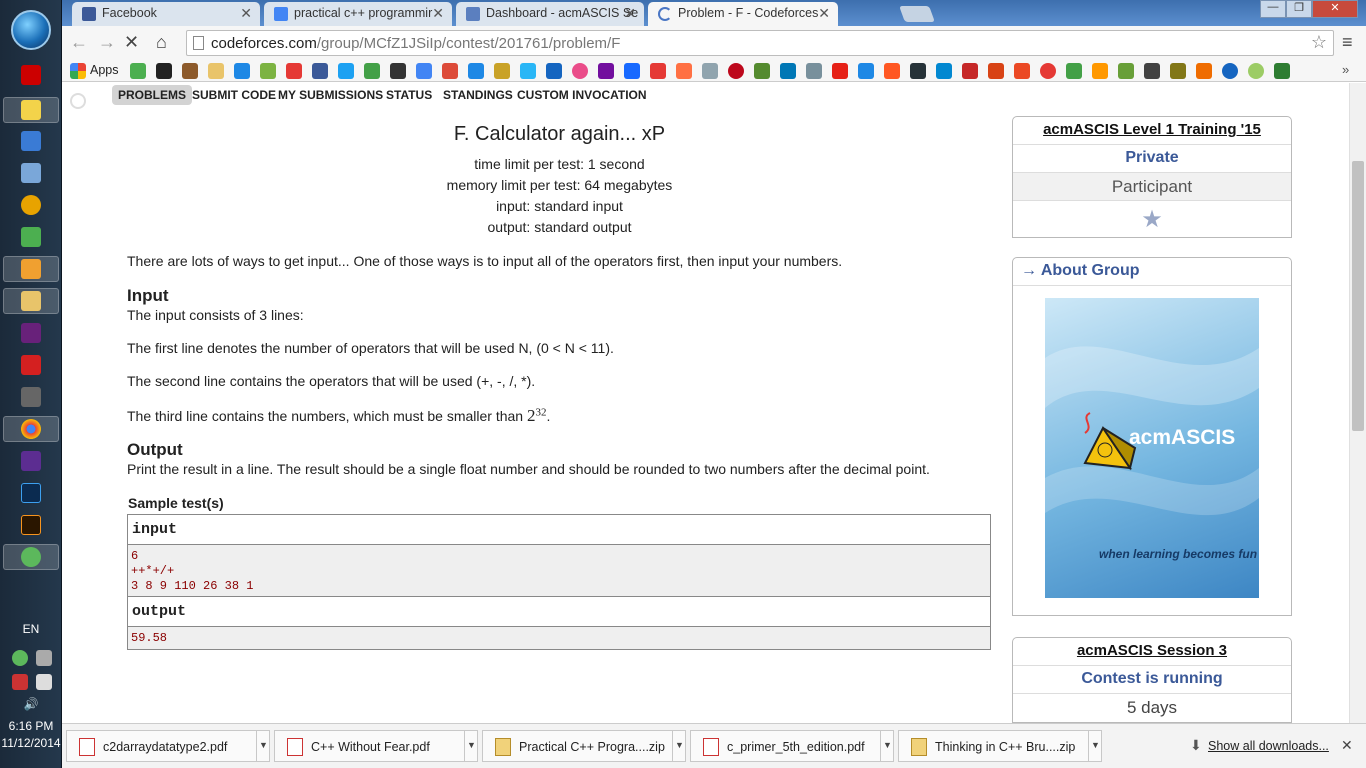 The width and height of the screenshot is (1366, 768). What do you see at coordinates (376, 746) in the screenshot?
I see `download-item: C++ Without Fear.pdf ▼` at bounding box center [376, 746].